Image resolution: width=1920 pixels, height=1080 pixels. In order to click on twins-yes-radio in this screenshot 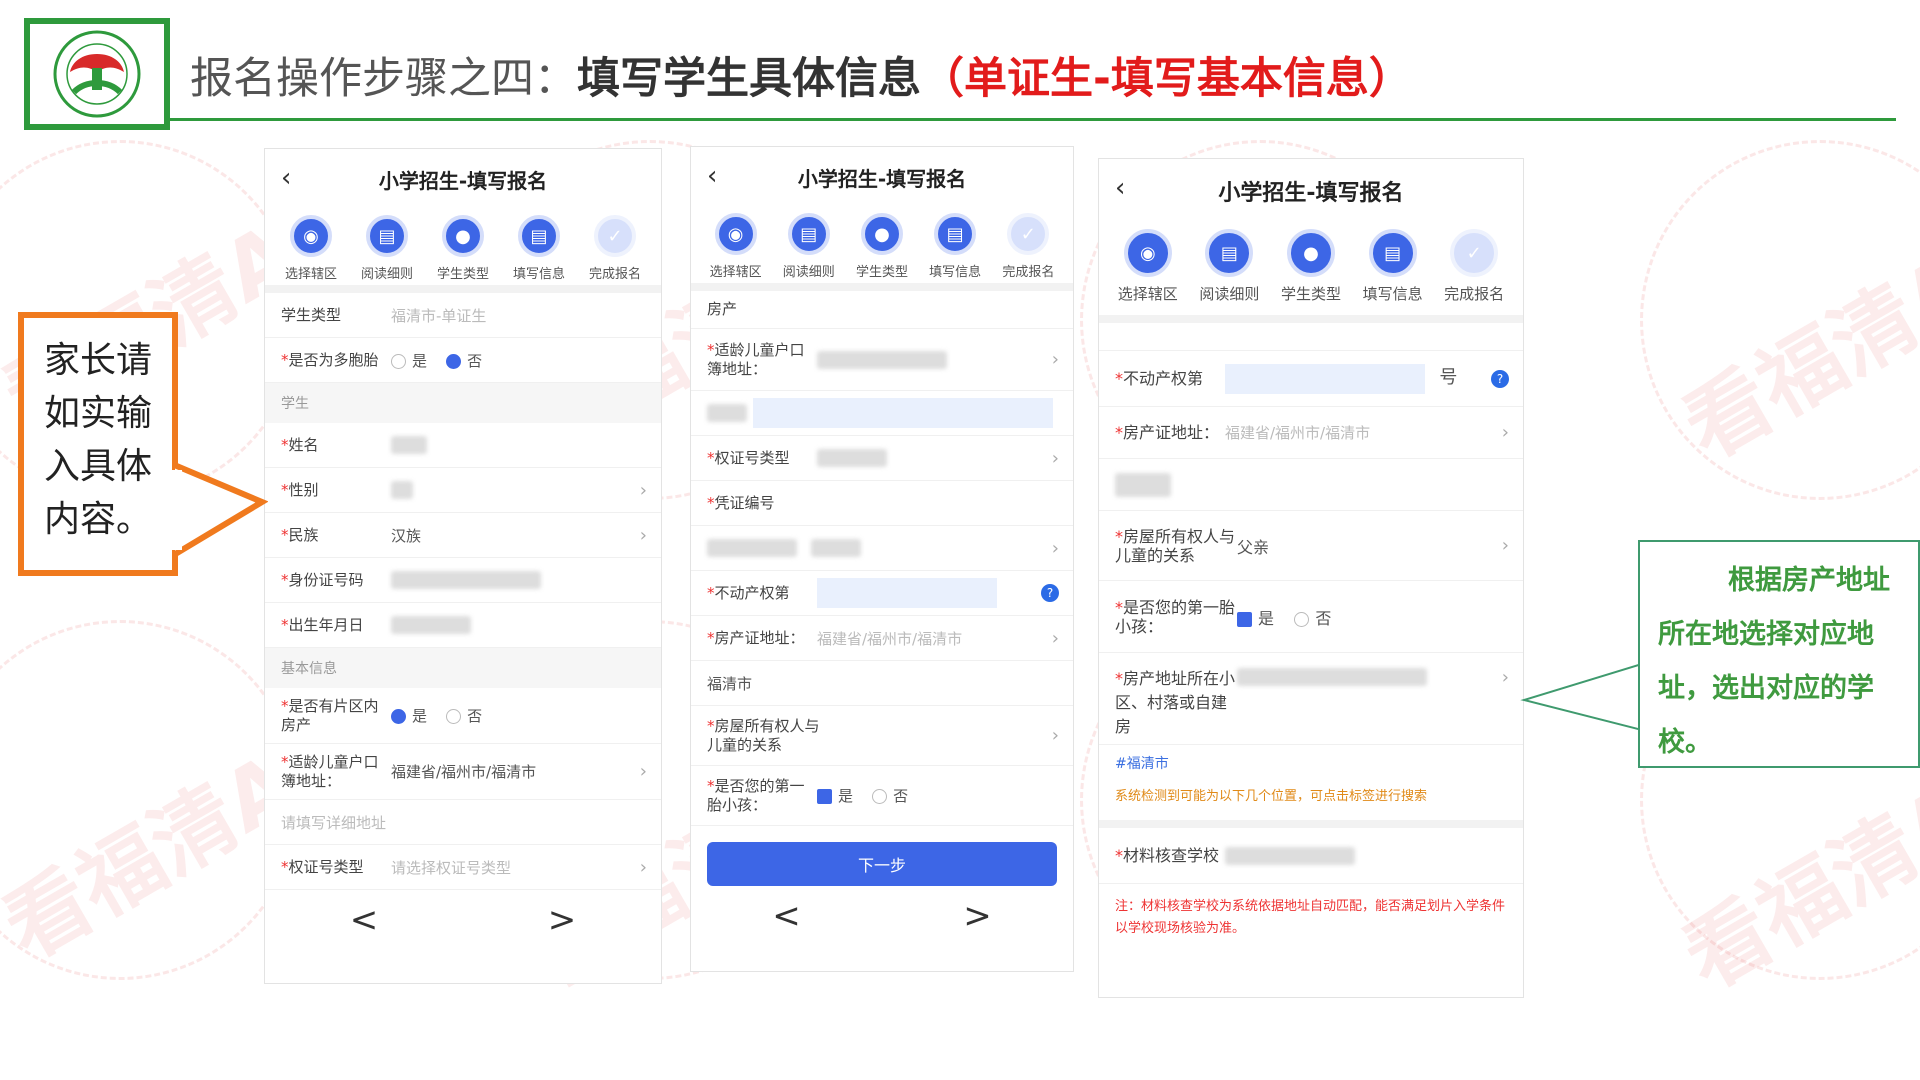, I will do `click(398, 361)`.